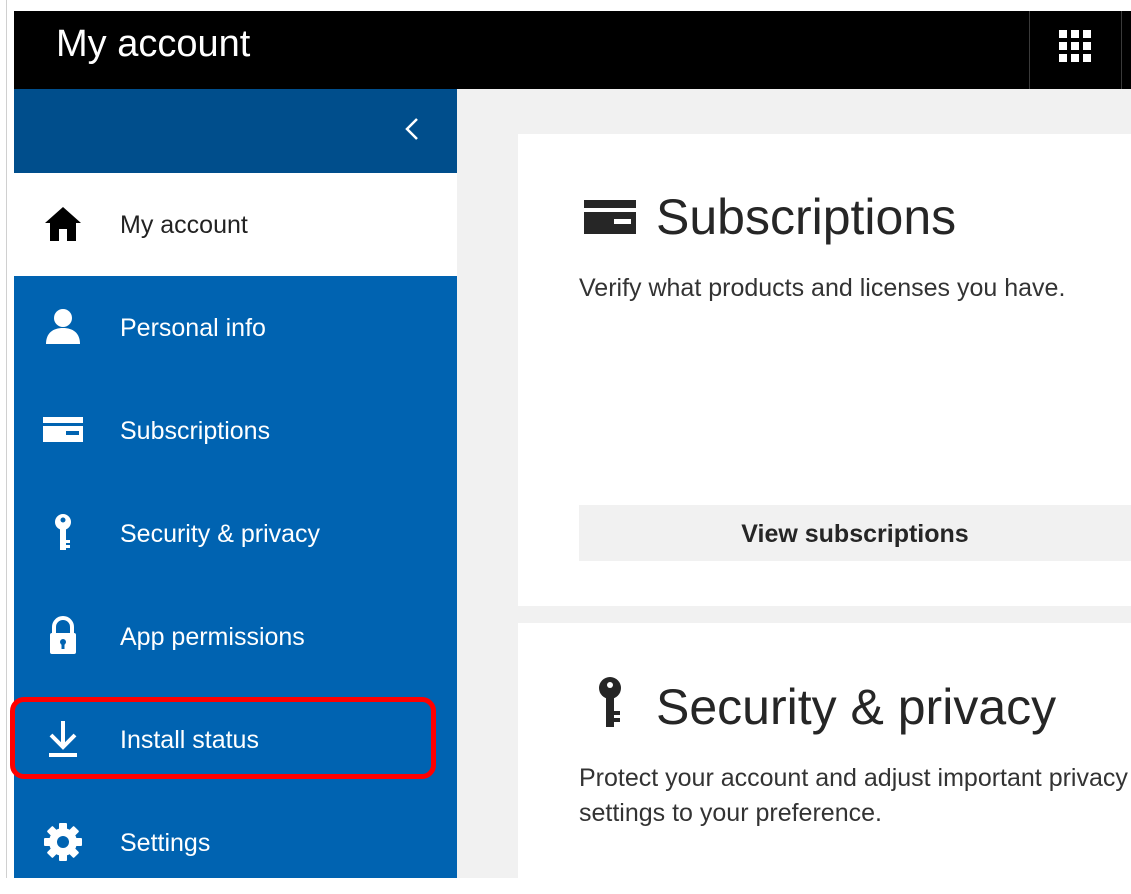 Image resolution: width=1131 pixels, height=894 pixels. I want to click on window-edge-line, so click(6, 439).